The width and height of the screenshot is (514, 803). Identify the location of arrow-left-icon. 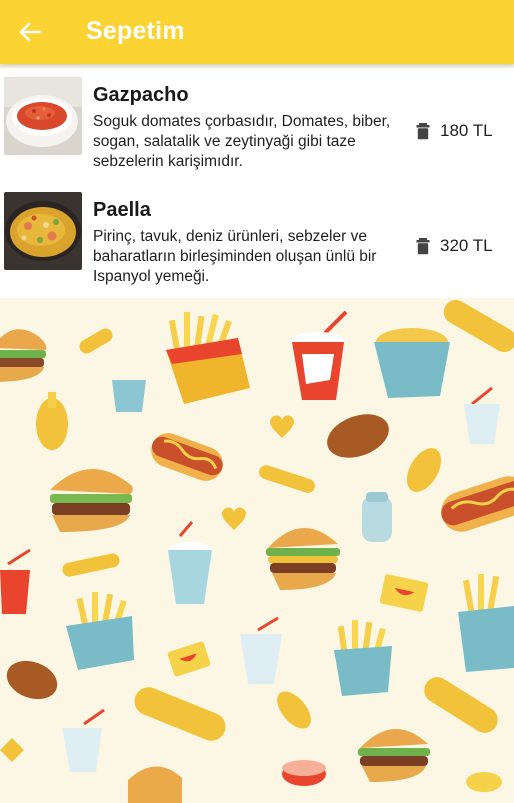
(30, 32).